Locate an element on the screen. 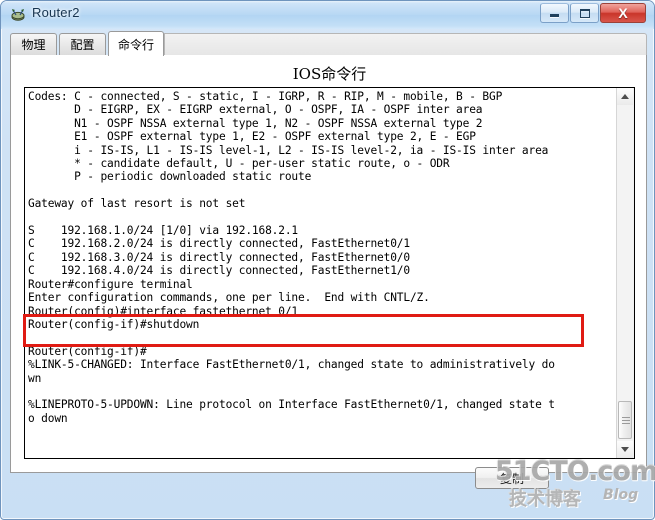 The width and height of the screenshot is (655, 520). scroll-down-arrow-icon is located at coordinates (625, 449).